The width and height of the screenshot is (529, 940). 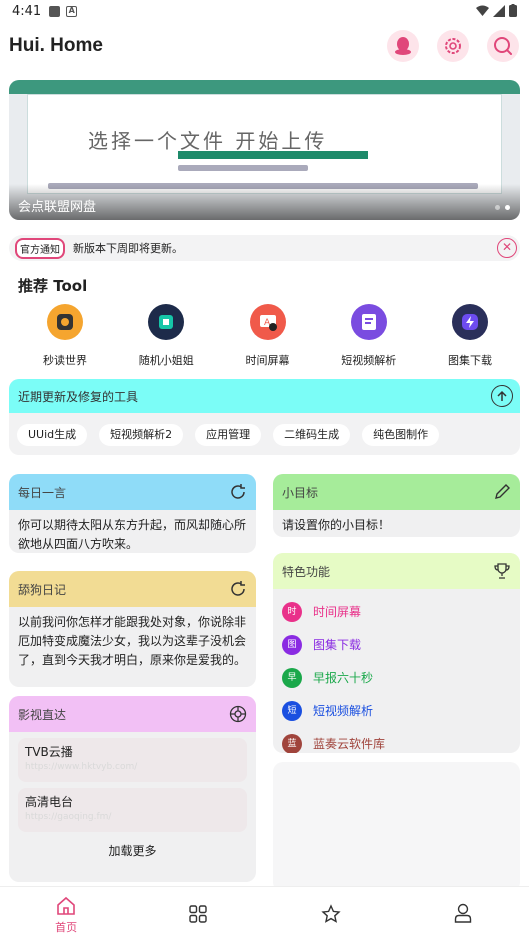 I want to click on qq-button, so click(x=403, y=46).